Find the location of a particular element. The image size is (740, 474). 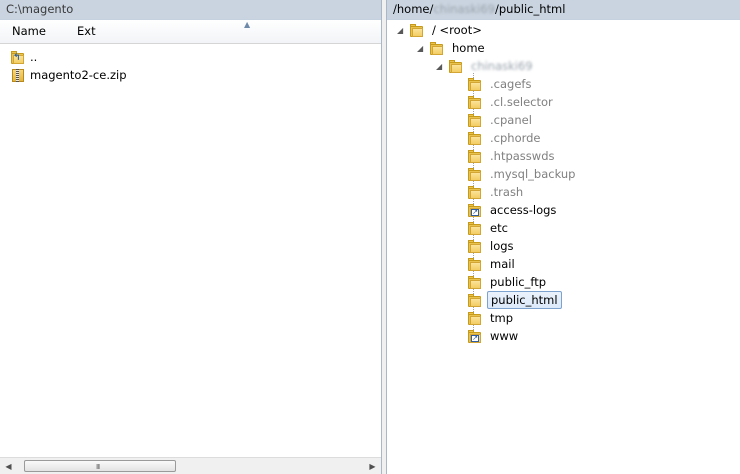

list-item-label: magento2-ce.zip is located at coordinates (78, 75).